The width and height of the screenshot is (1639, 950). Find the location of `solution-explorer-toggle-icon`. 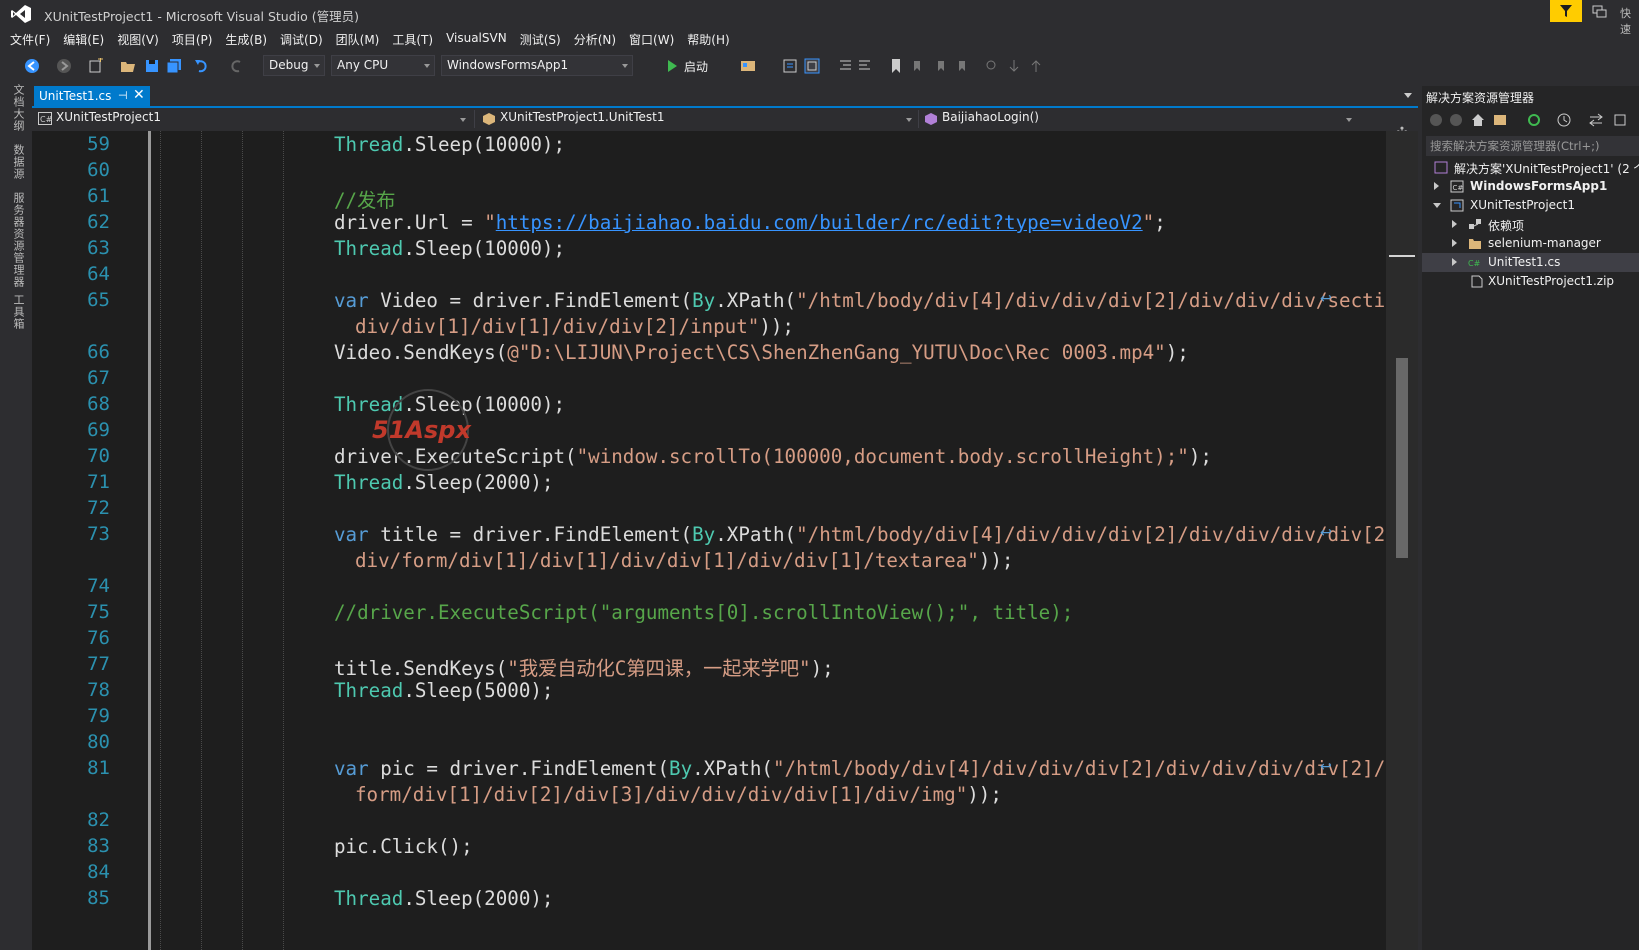

solution-explorer-toggle-icon is located at coordinates (790, 66).